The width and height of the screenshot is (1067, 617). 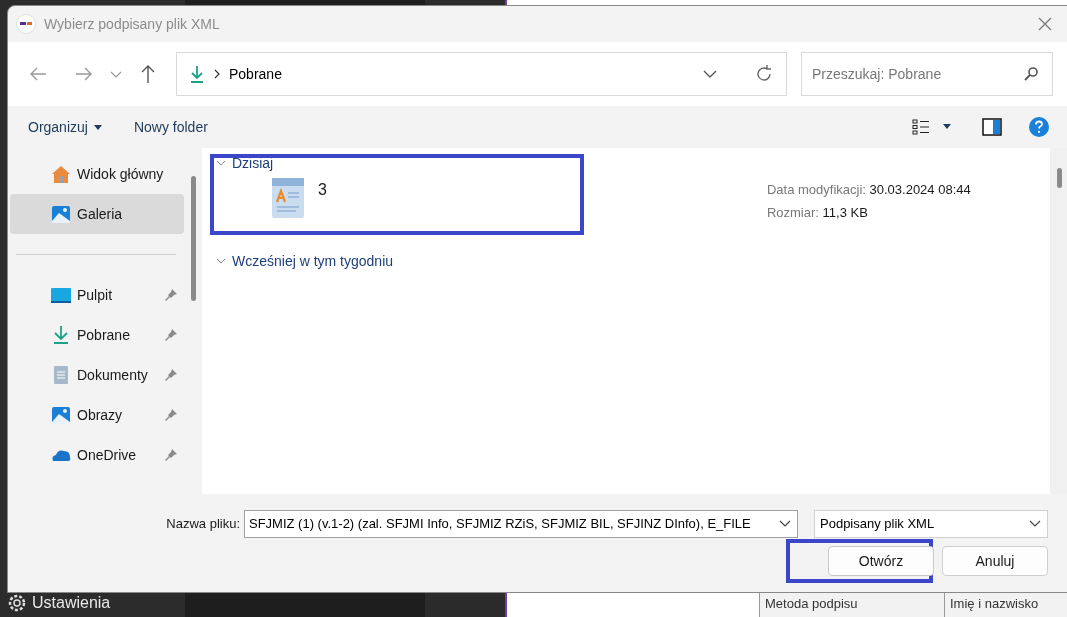 What do you see at coordinates (947, 127) in the screenshot?
I see `caret-icon` at bounding box center [947, 127].